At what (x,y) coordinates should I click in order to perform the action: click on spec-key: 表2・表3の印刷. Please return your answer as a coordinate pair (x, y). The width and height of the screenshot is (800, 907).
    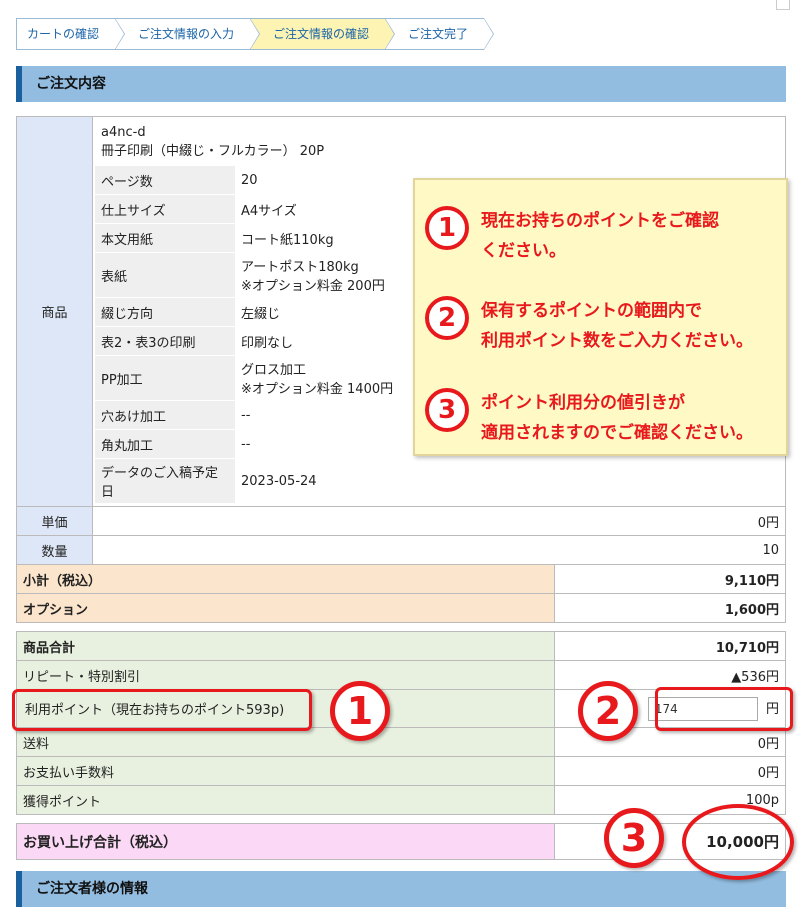
    Looking at the image, I should click on (165, 341).